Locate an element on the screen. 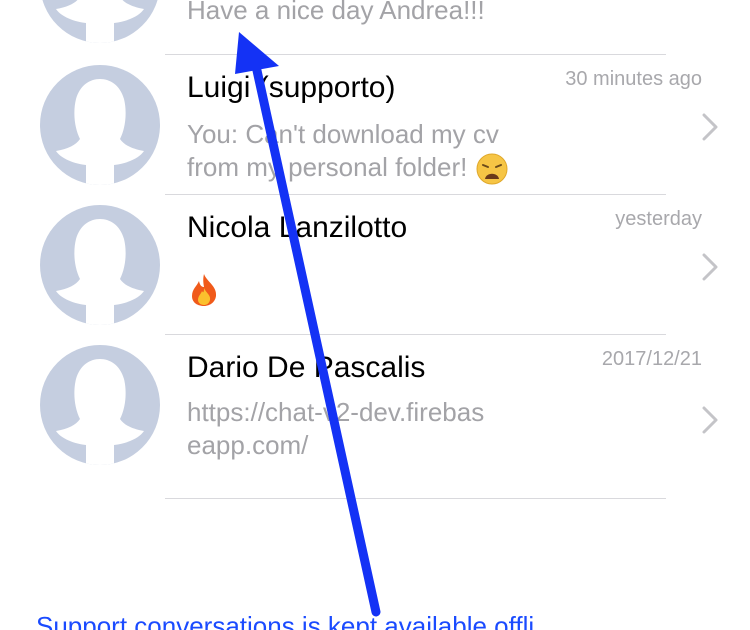 This screenshot has height=630, width=750. conversation-preview is located at coordinates (367, 290).